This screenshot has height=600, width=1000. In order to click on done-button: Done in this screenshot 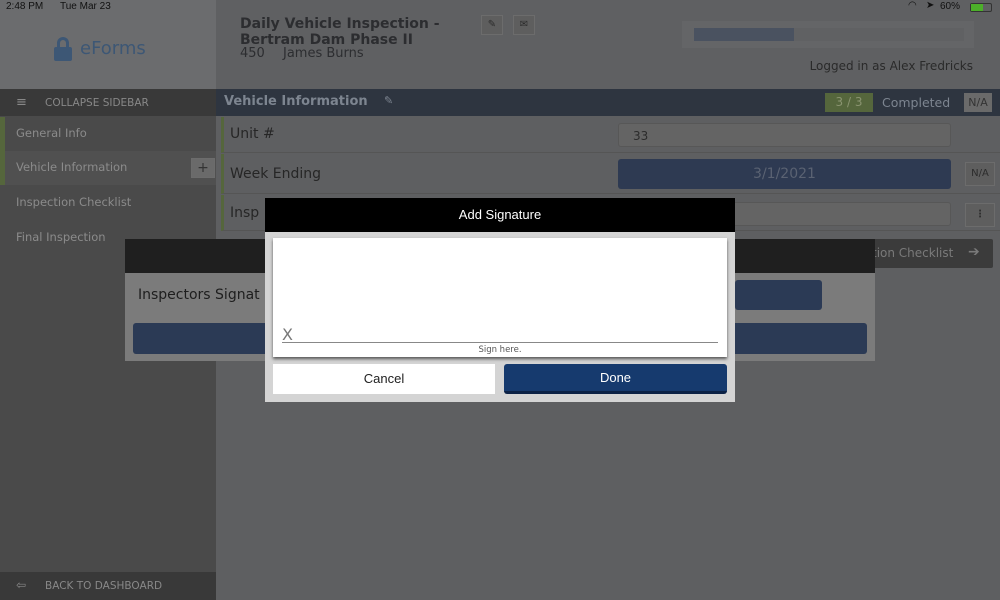, I will do `click(615, 379)`.